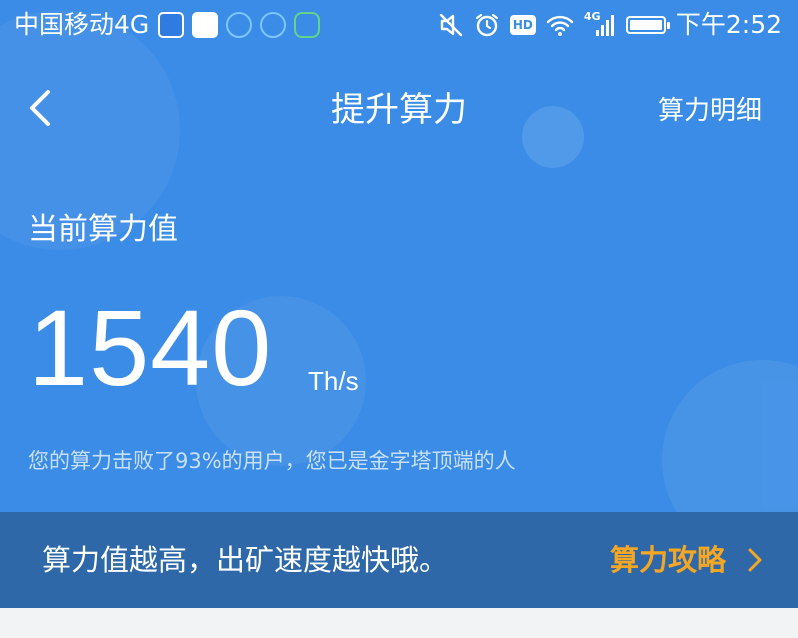 The width and height of the screenshot is (798, 638). Describe the element at coordinates (333, 381) in the screenshot. I see `hashrate-unit: Th/s` at that location.